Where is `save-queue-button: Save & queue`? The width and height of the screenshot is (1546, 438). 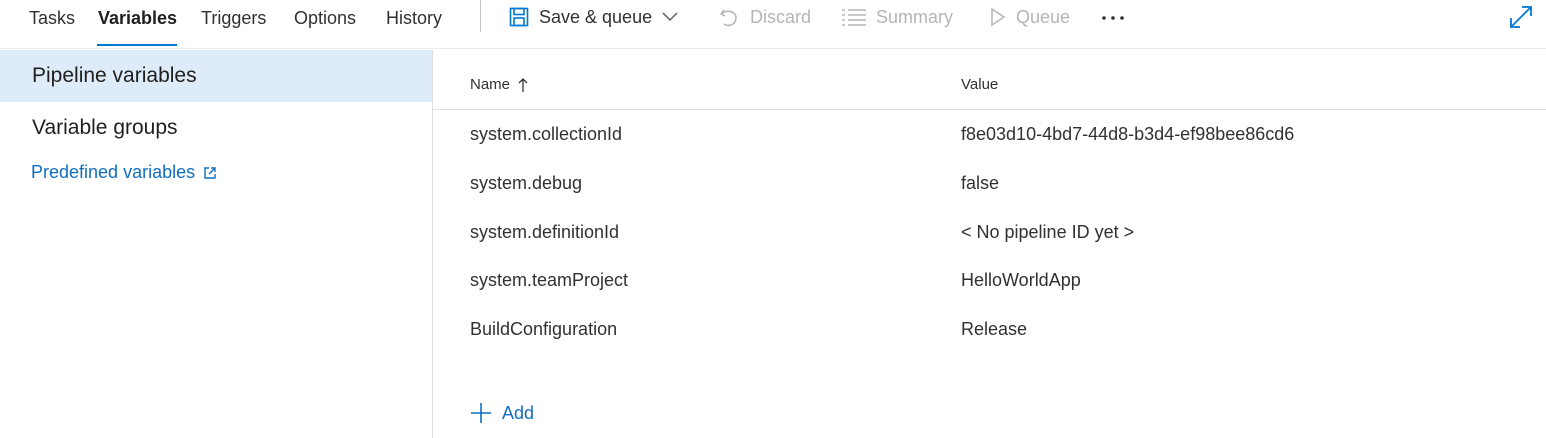 save-queue-button: Save & queue is located at coordinates (593, 17).